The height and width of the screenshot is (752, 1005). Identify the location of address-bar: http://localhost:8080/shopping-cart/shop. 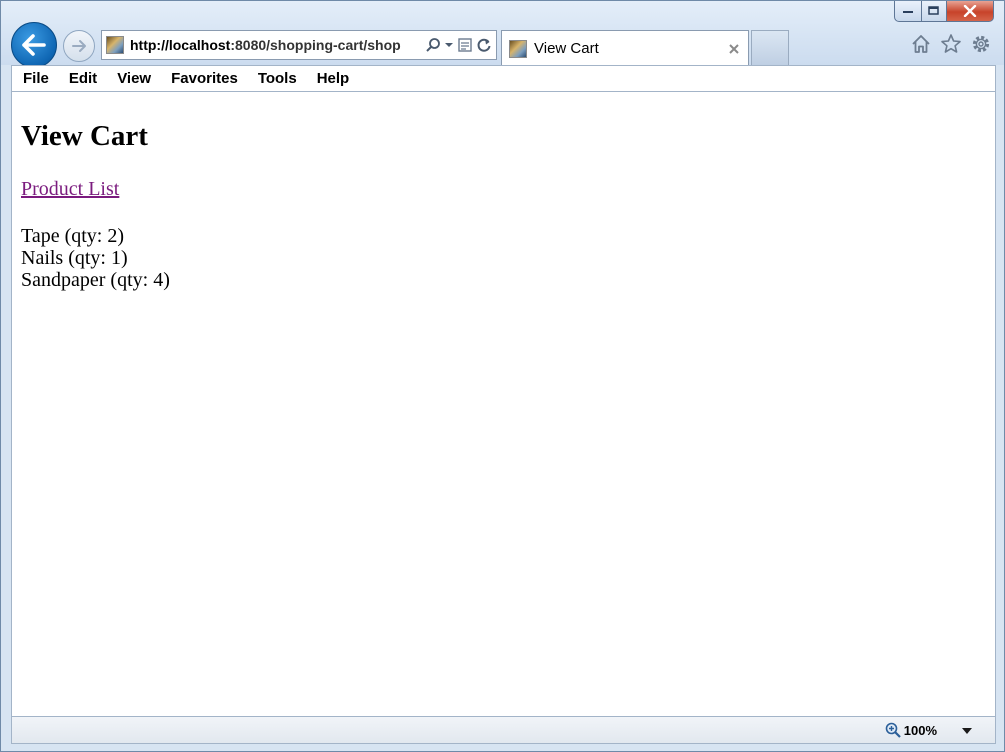
(299, 45).